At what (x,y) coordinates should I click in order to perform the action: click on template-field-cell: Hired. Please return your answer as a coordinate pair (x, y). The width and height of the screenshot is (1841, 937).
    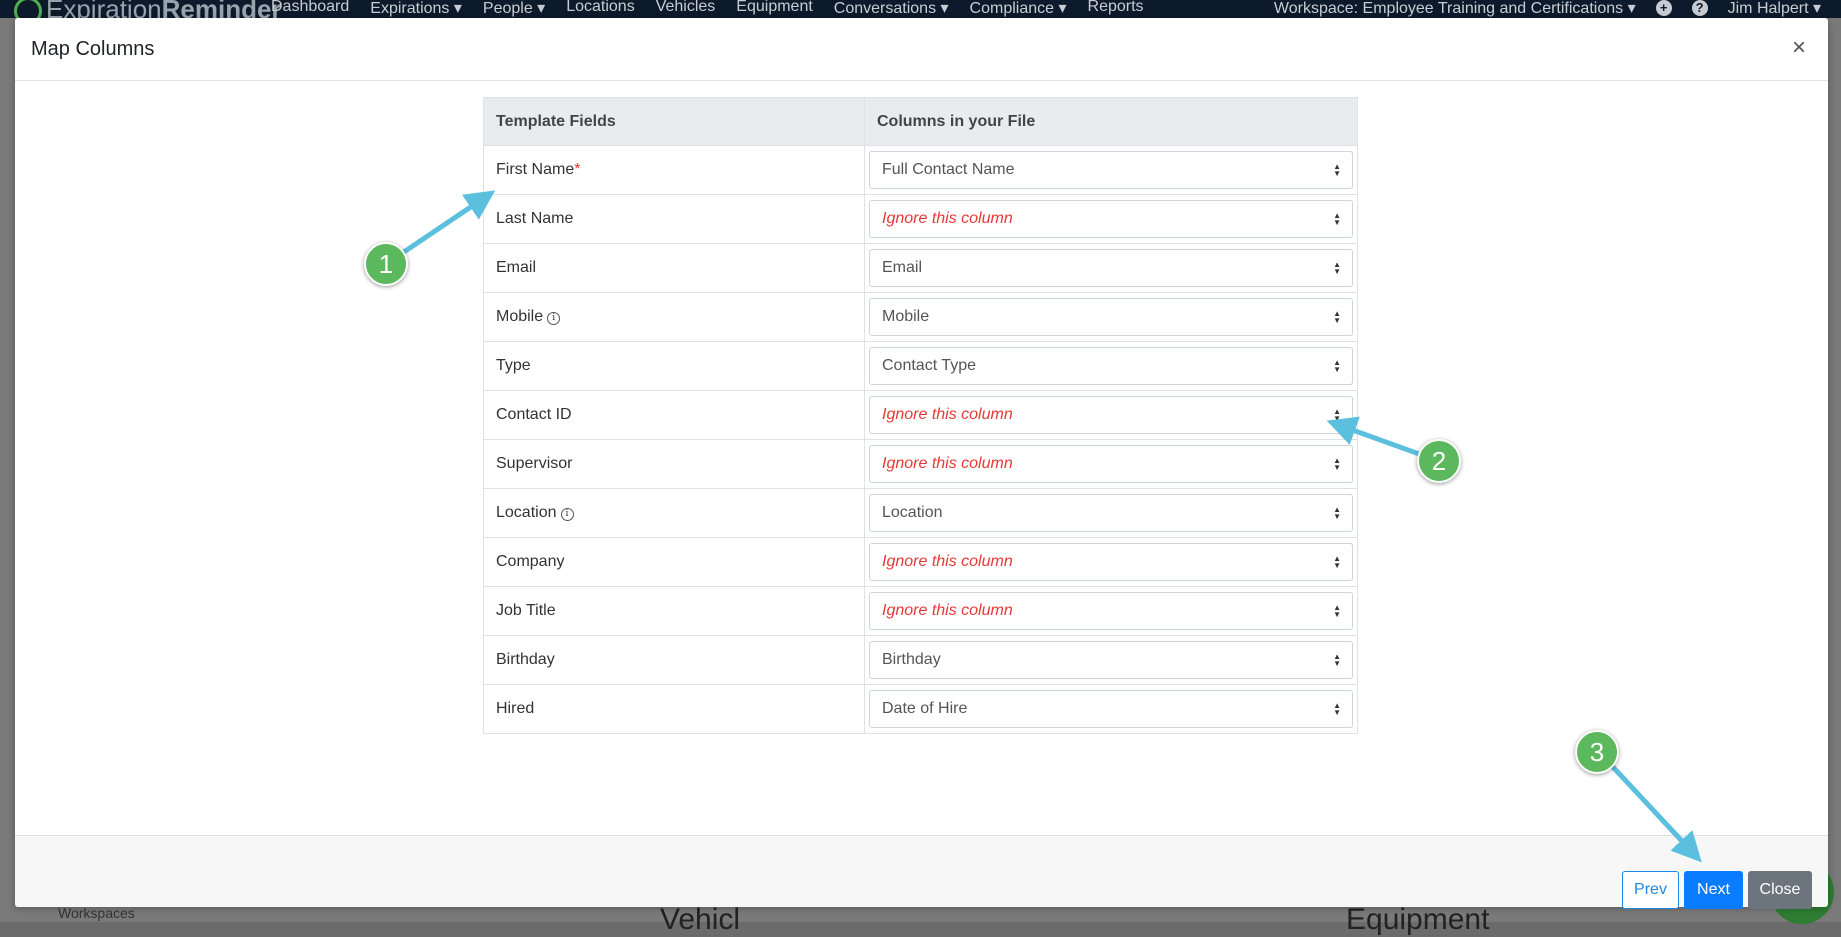
    Looking at the image, I should click on (674, 709).